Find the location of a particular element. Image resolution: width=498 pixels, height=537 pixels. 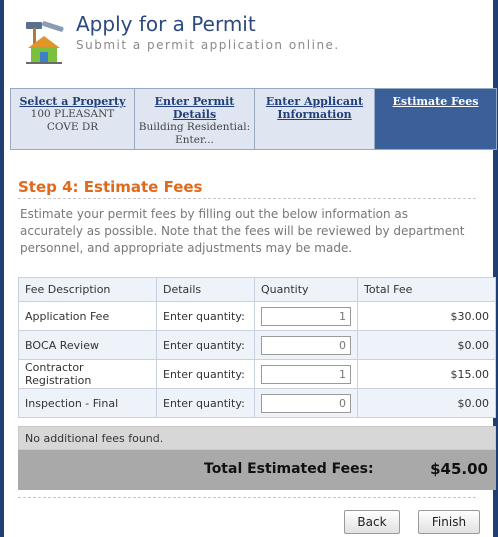

fee-total: $15.00 is located at coordinates (426, 374).